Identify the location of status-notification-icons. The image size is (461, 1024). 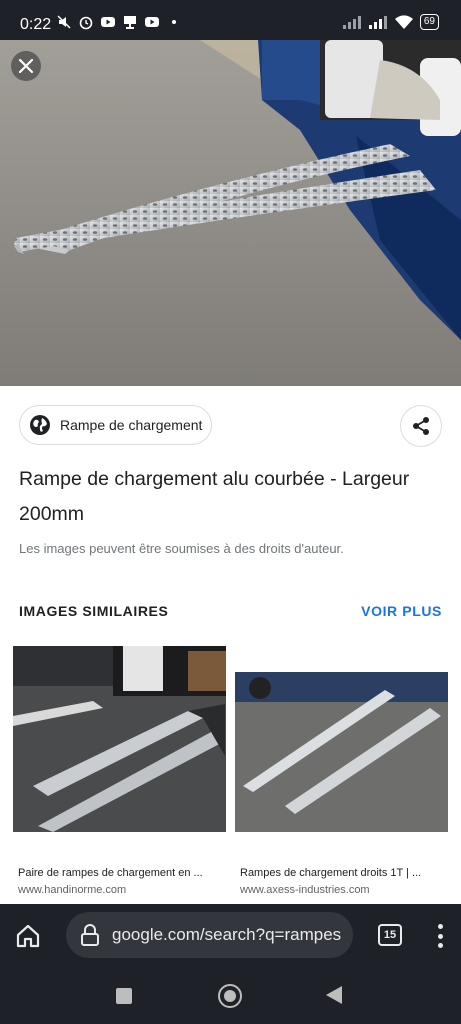
(116, 22).